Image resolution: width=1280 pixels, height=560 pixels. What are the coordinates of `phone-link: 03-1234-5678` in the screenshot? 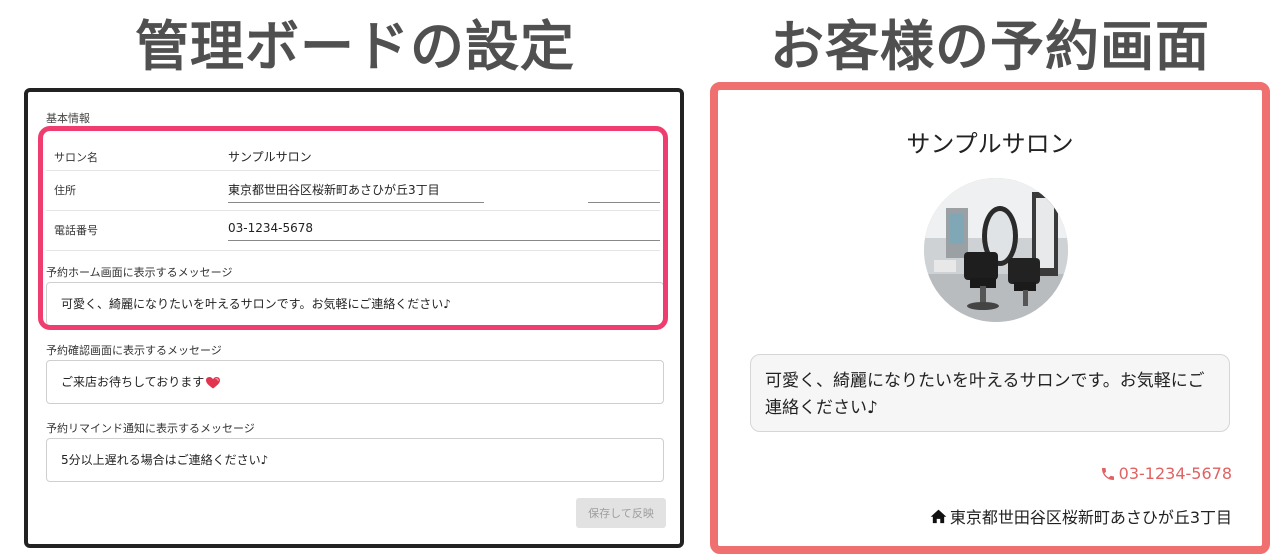 It's located at (1166, 473).